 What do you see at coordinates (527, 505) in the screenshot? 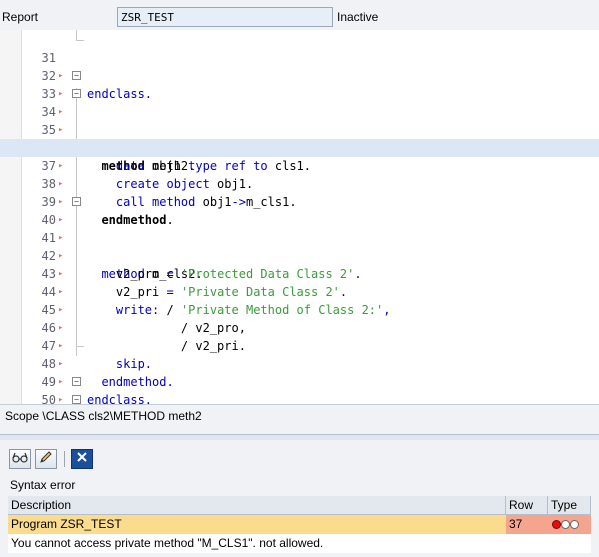
I see `column-header-row: Row` at bounding box center [527, 505].